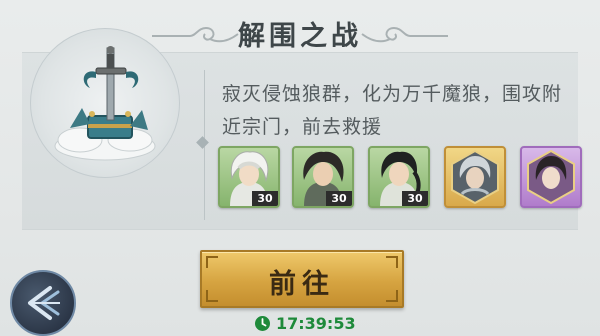  I want to click on clock-icon, so click(262, 323).